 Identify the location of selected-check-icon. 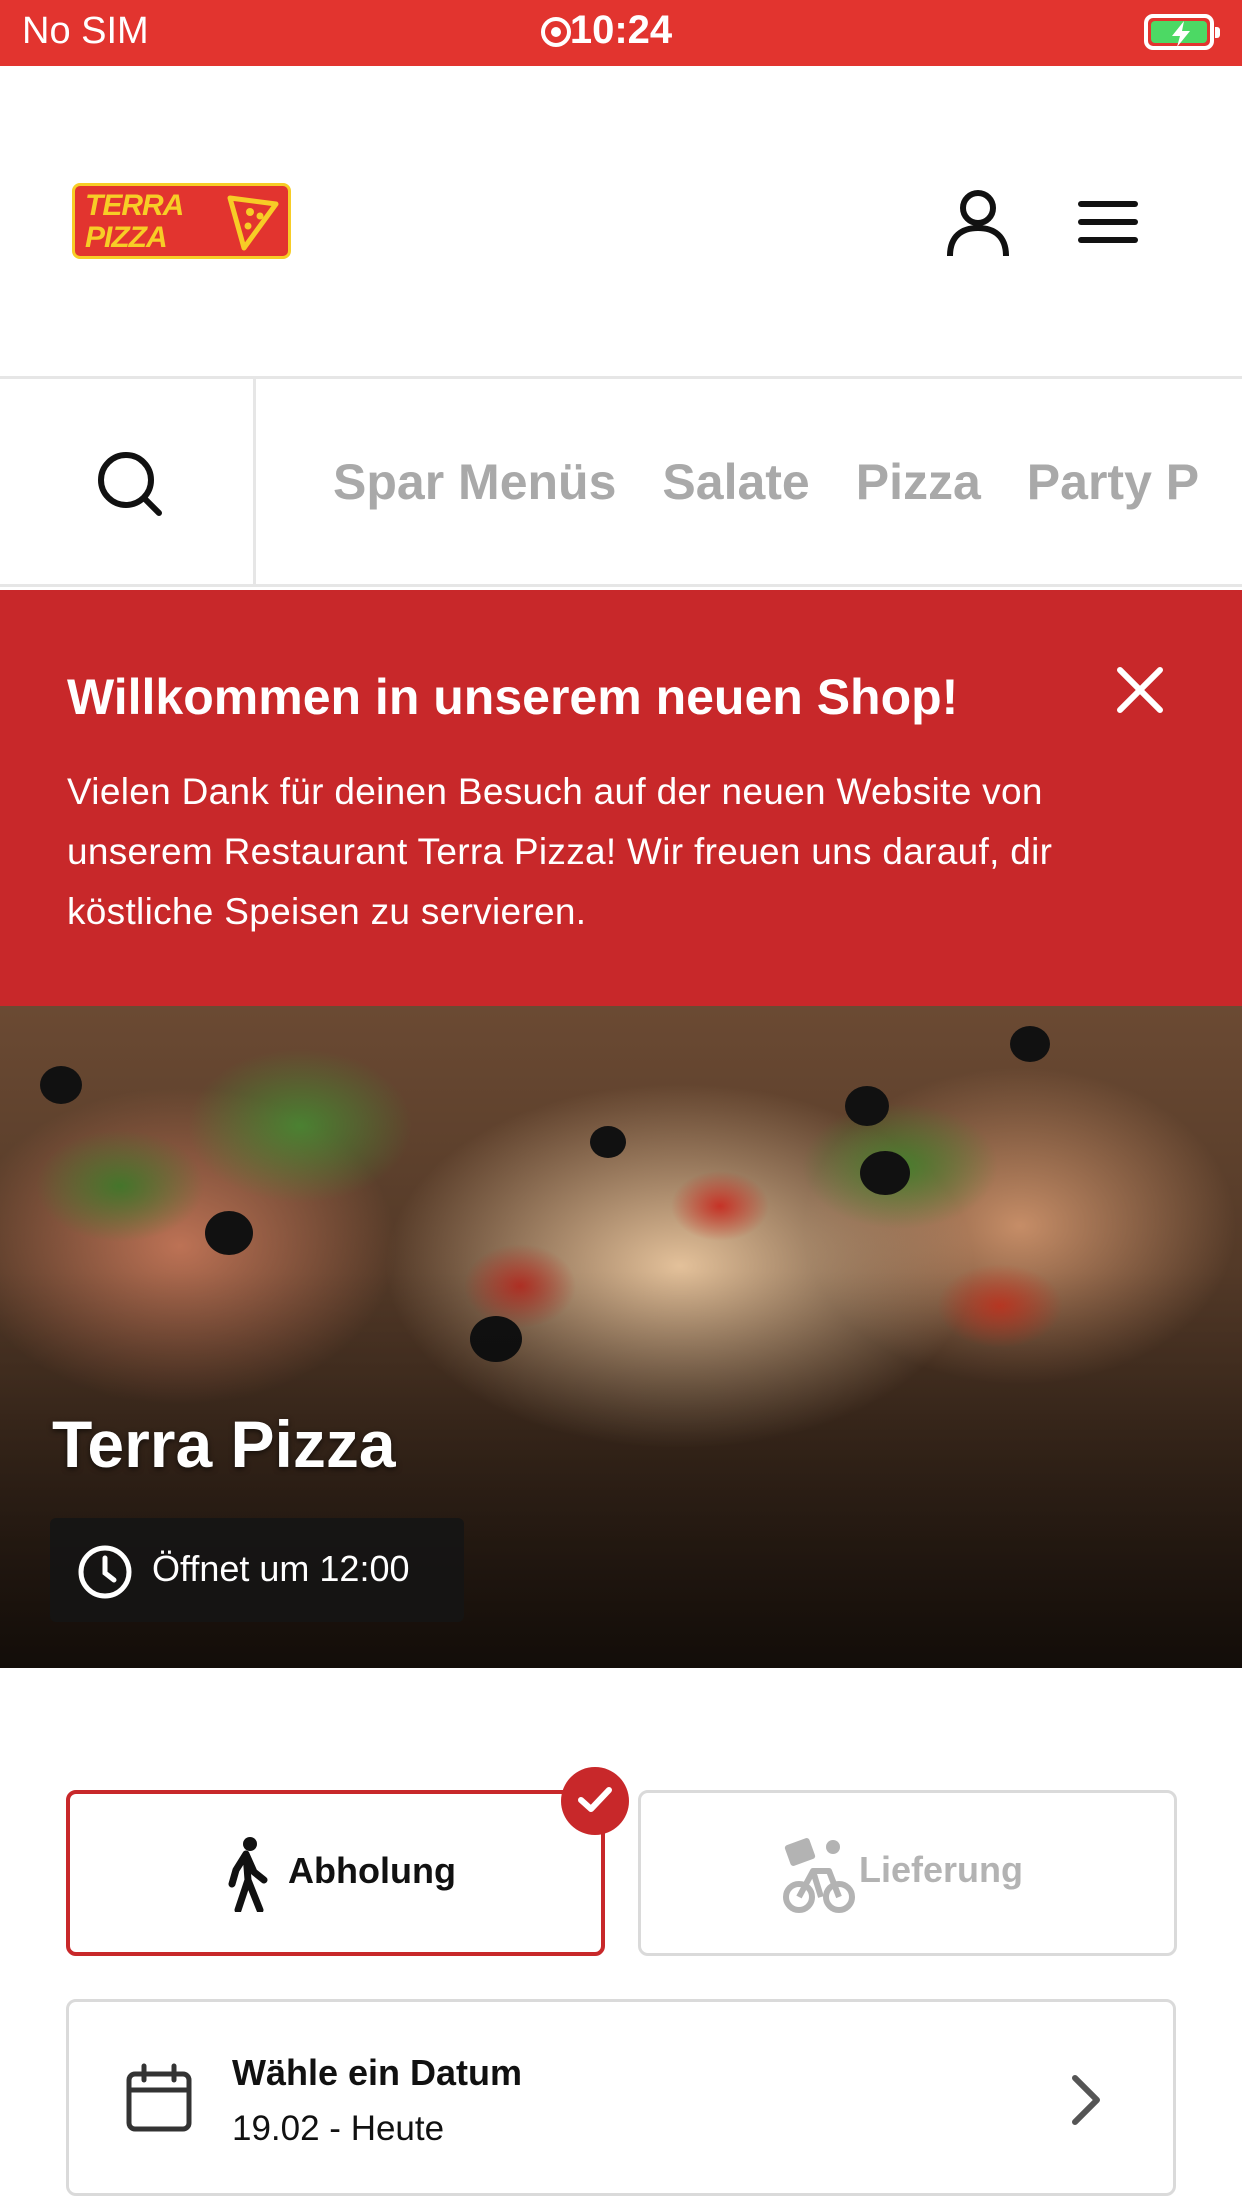
(595, 1801).